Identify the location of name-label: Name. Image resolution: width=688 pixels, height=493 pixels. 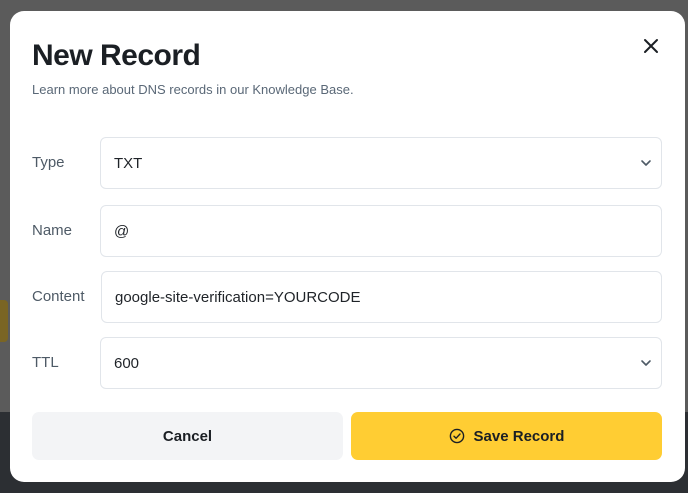
(52, 230).